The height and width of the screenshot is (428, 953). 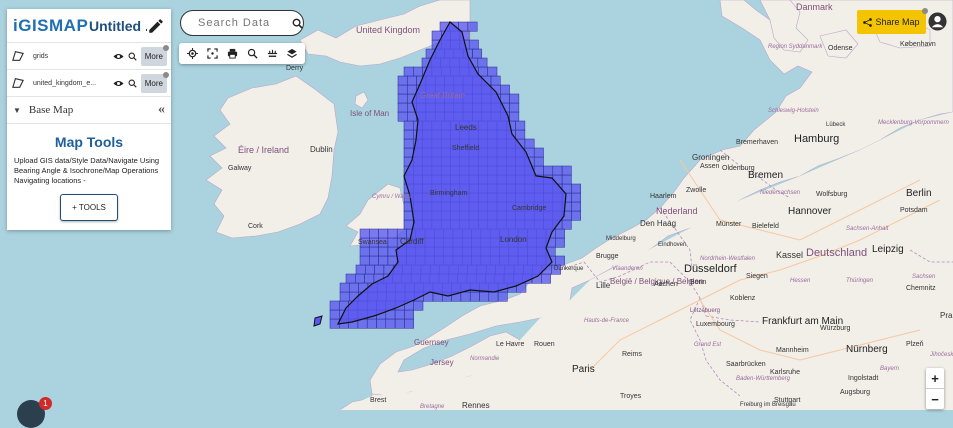 I want to click on search-map-icon, so click(x=252, y=54).